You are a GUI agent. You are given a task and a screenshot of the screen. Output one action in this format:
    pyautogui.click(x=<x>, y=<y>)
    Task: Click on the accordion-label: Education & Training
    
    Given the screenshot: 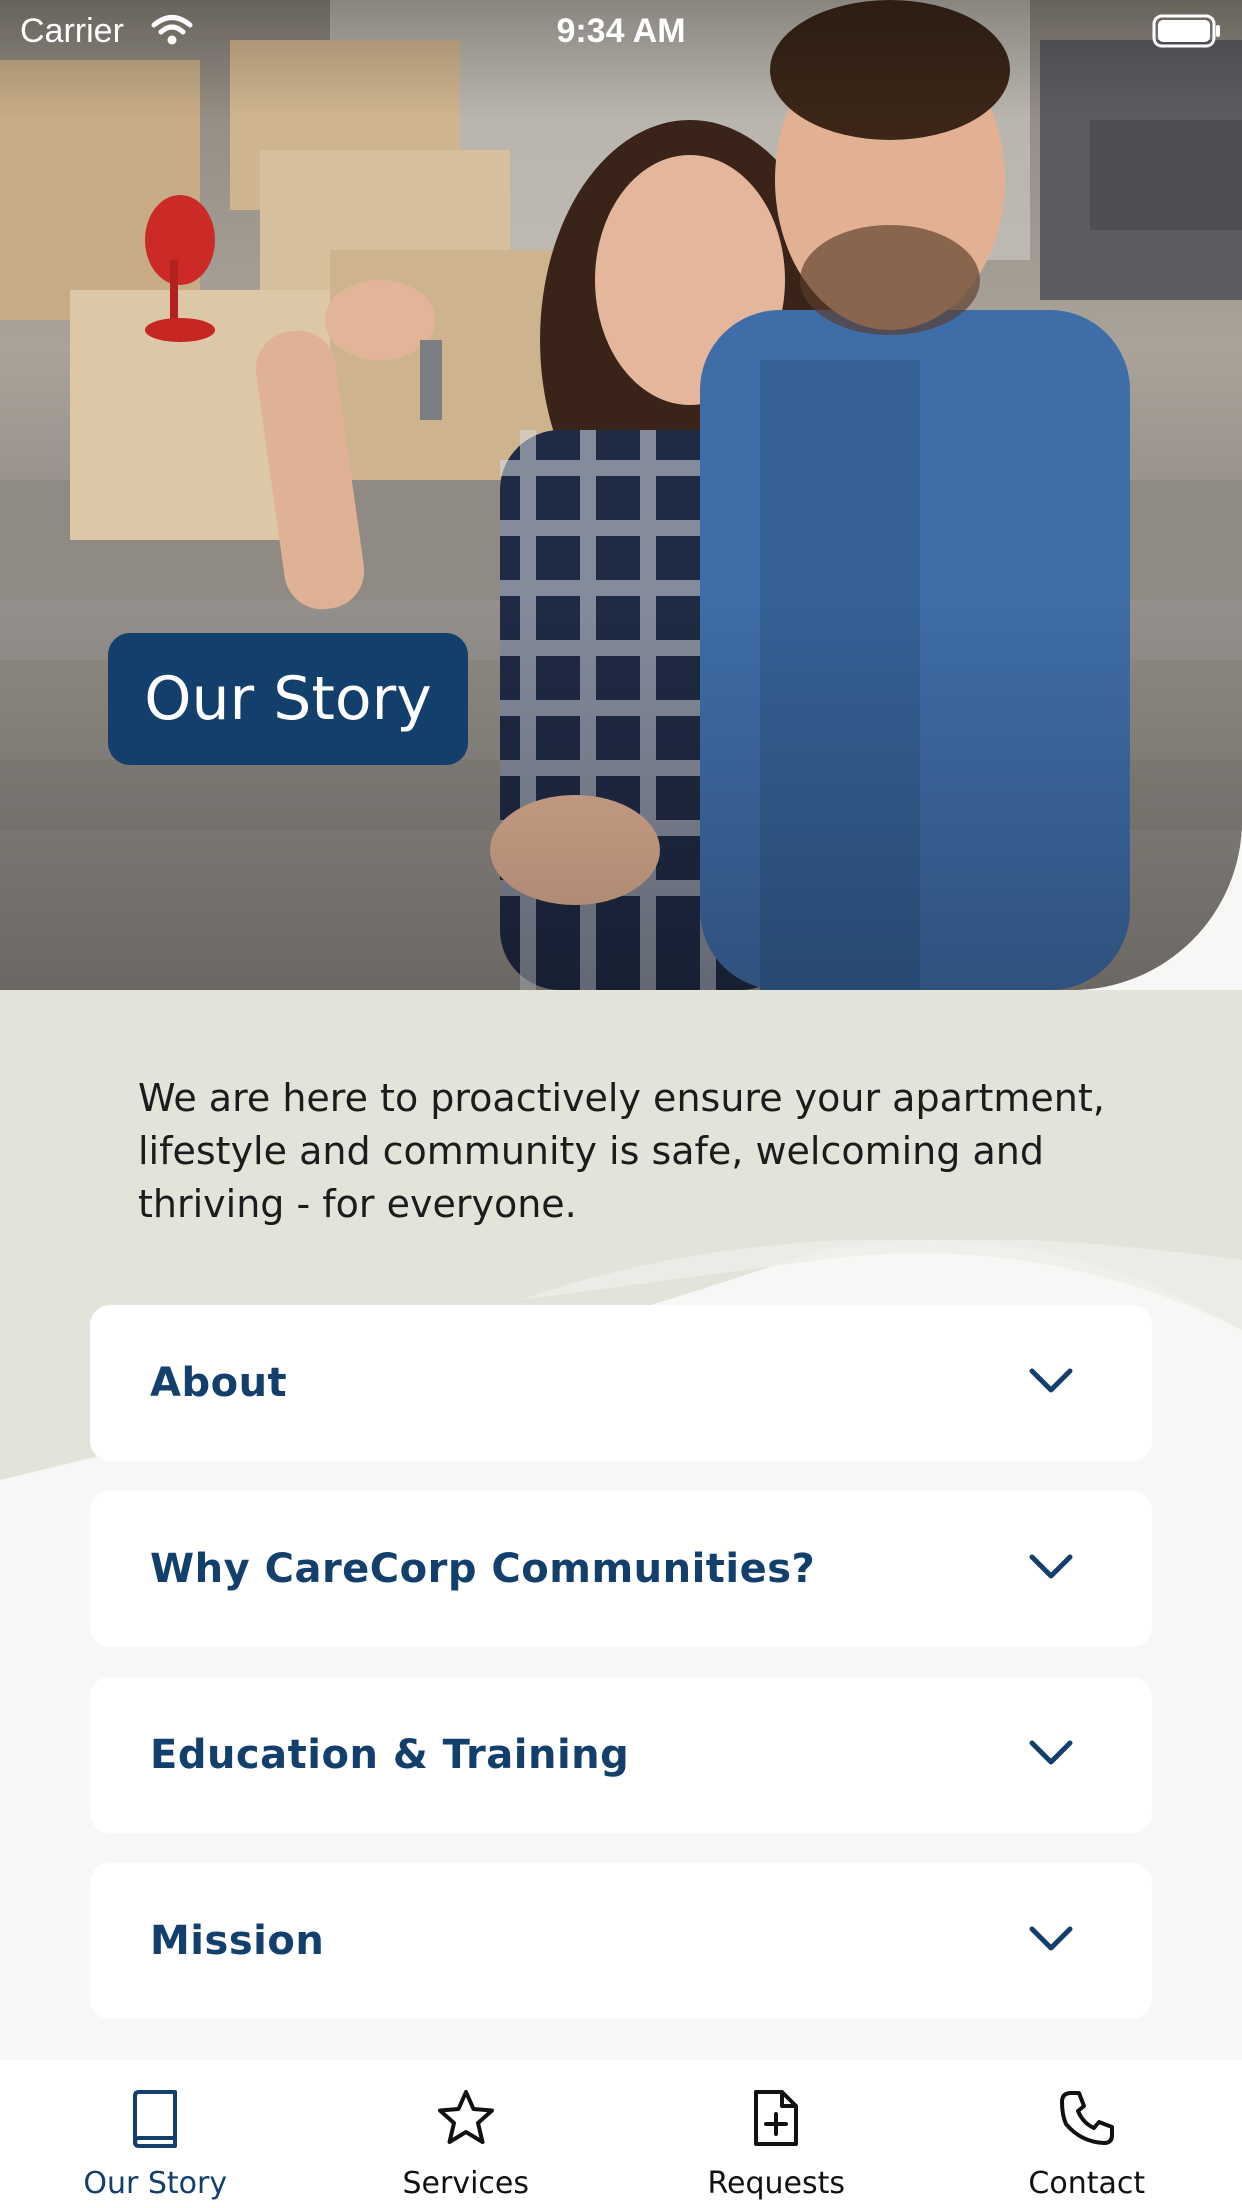 What is the action you would take?
    pyautogui.click(x=390, y=1755)
    